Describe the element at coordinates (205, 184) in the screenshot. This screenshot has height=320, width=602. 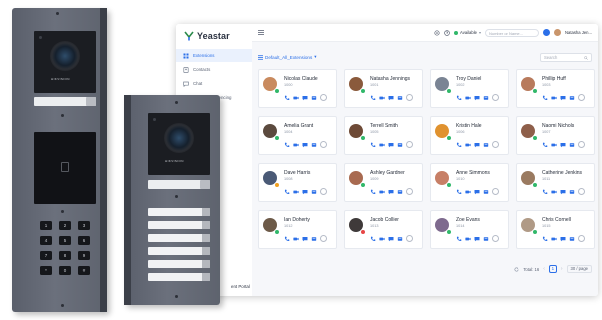
I see `call-button` at that location.